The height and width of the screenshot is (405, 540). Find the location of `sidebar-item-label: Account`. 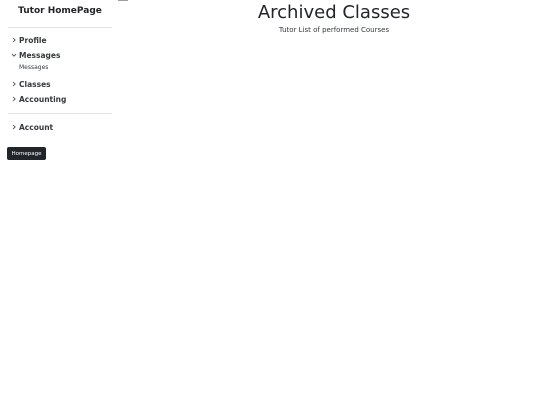

sidebar-item-label: Account is located at coordinates (36, 127).